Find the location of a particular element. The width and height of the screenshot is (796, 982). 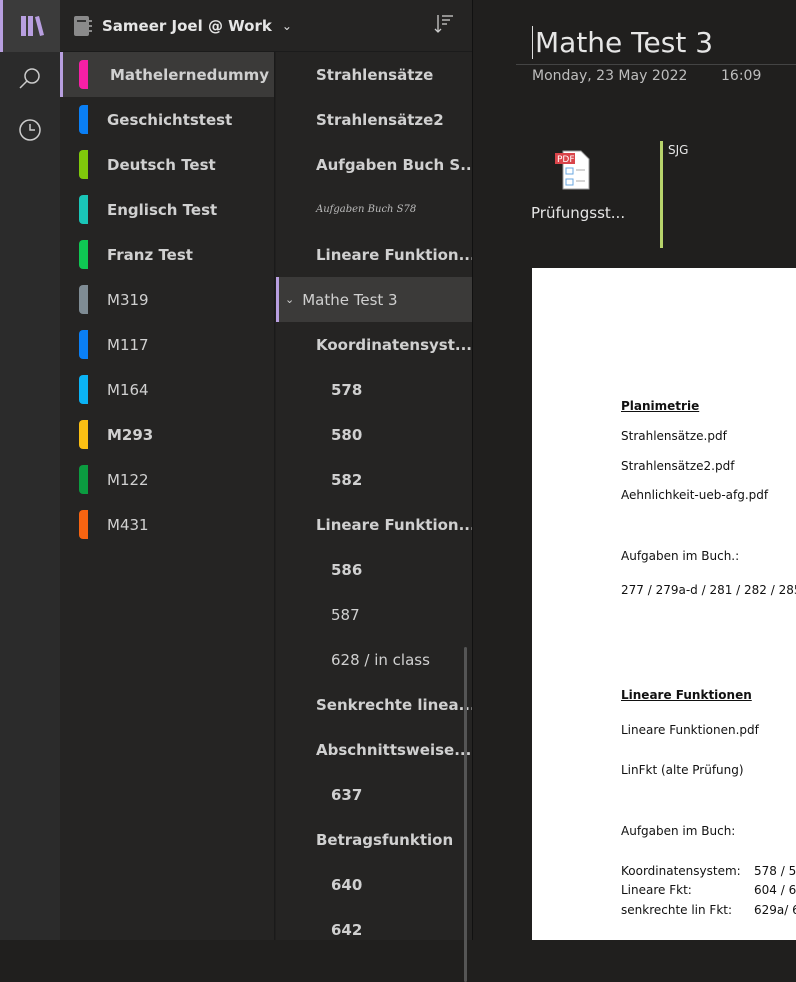

page-item: Strahlensätze2 is located at coordinates (374, 119).